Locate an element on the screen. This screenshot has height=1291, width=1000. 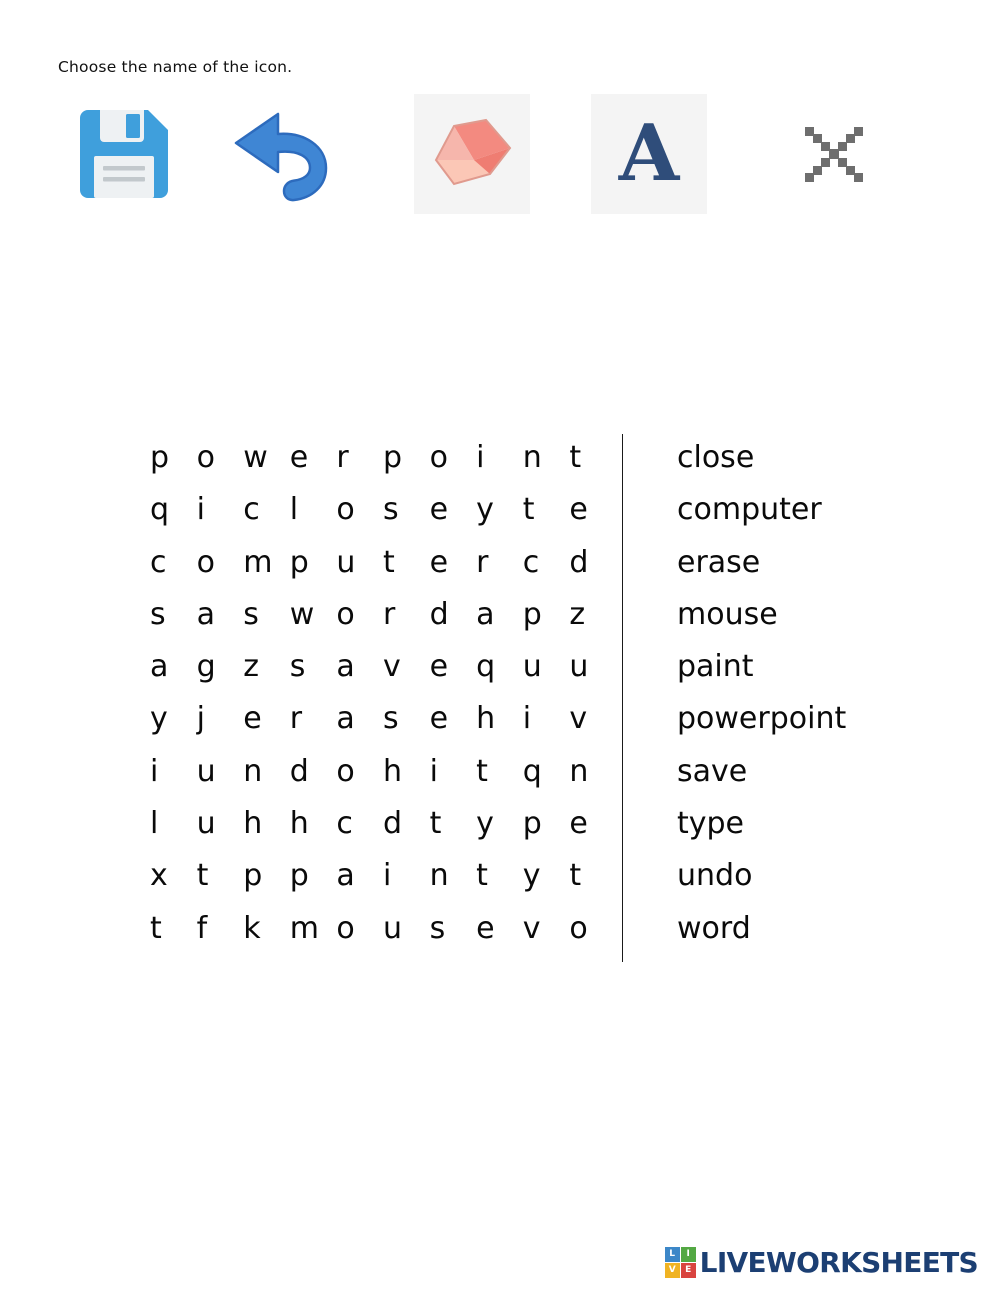
letter-cell: j is located at coordinates (220, 719).